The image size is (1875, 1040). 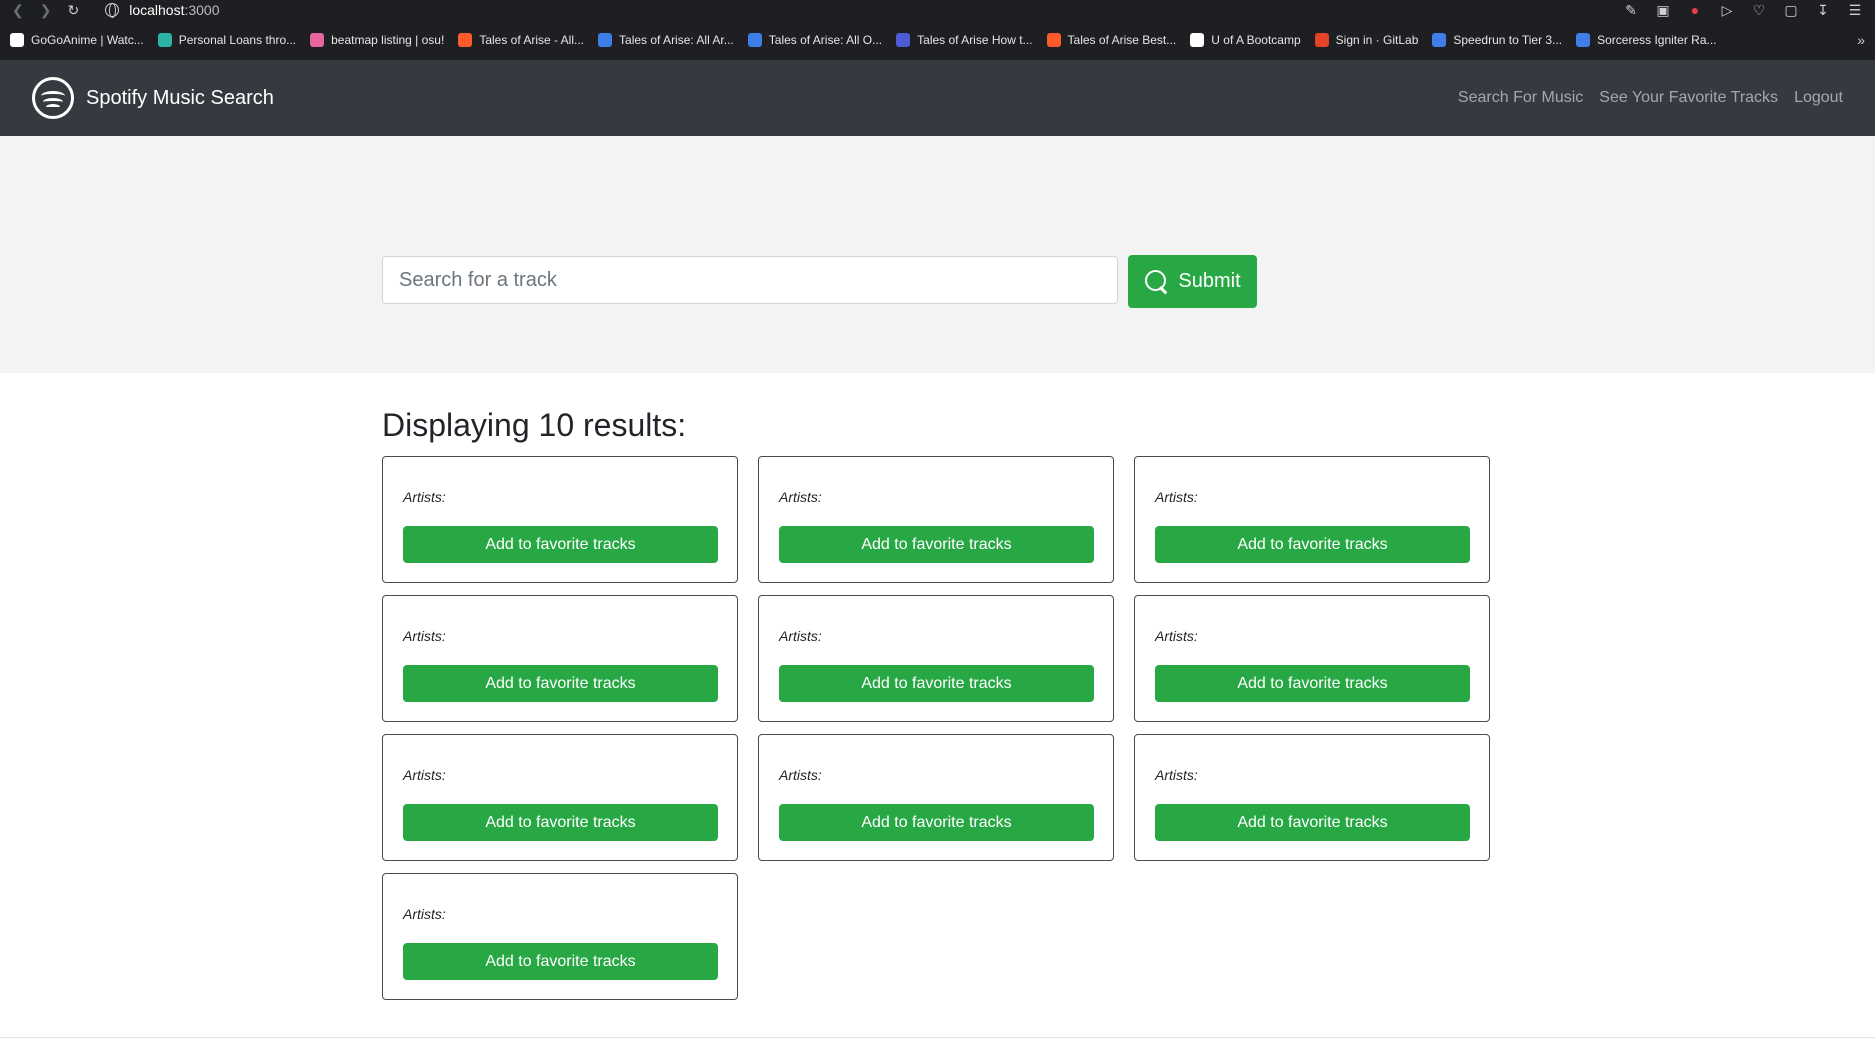 What do you see at coordinates (1695, 10) in the screenshot?
I see `shield-icon: ●` at bounding box center [1695, 10].